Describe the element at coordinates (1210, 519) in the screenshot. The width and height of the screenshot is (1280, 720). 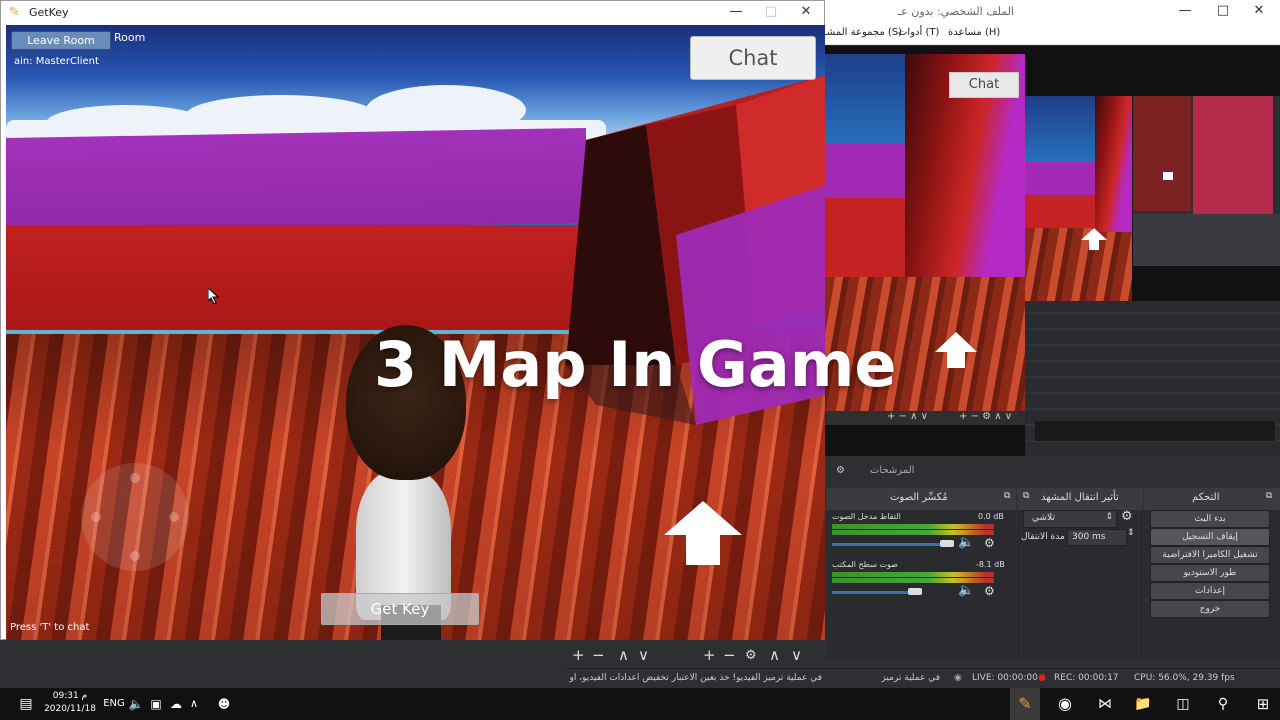
I see `start-streaming-button: بدء البث` at that location.